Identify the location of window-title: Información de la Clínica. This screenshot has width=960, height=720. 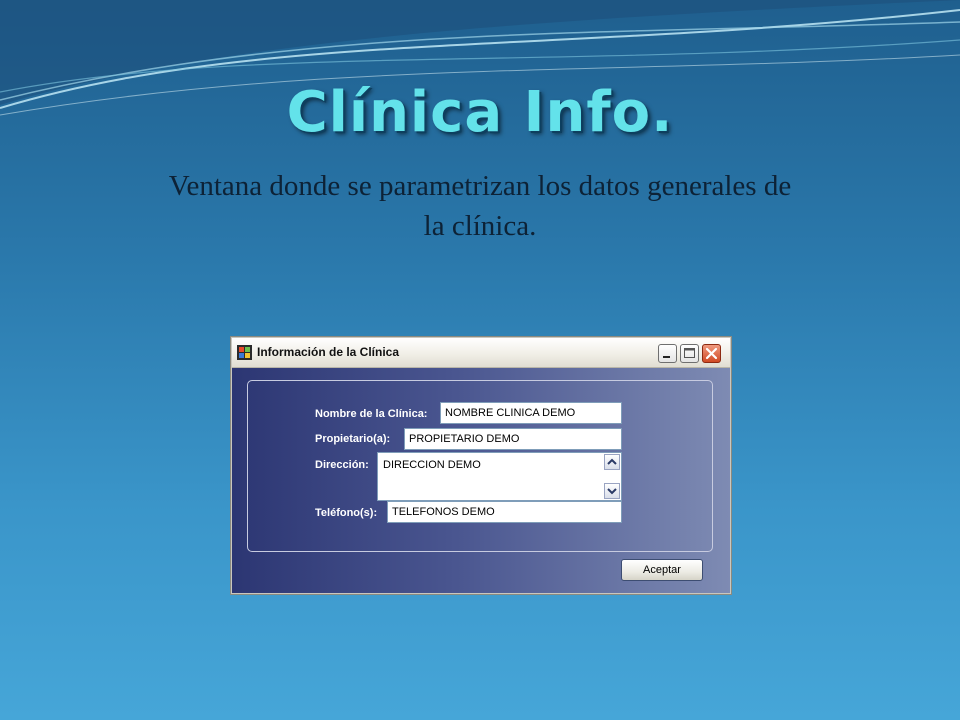
(328, 352).